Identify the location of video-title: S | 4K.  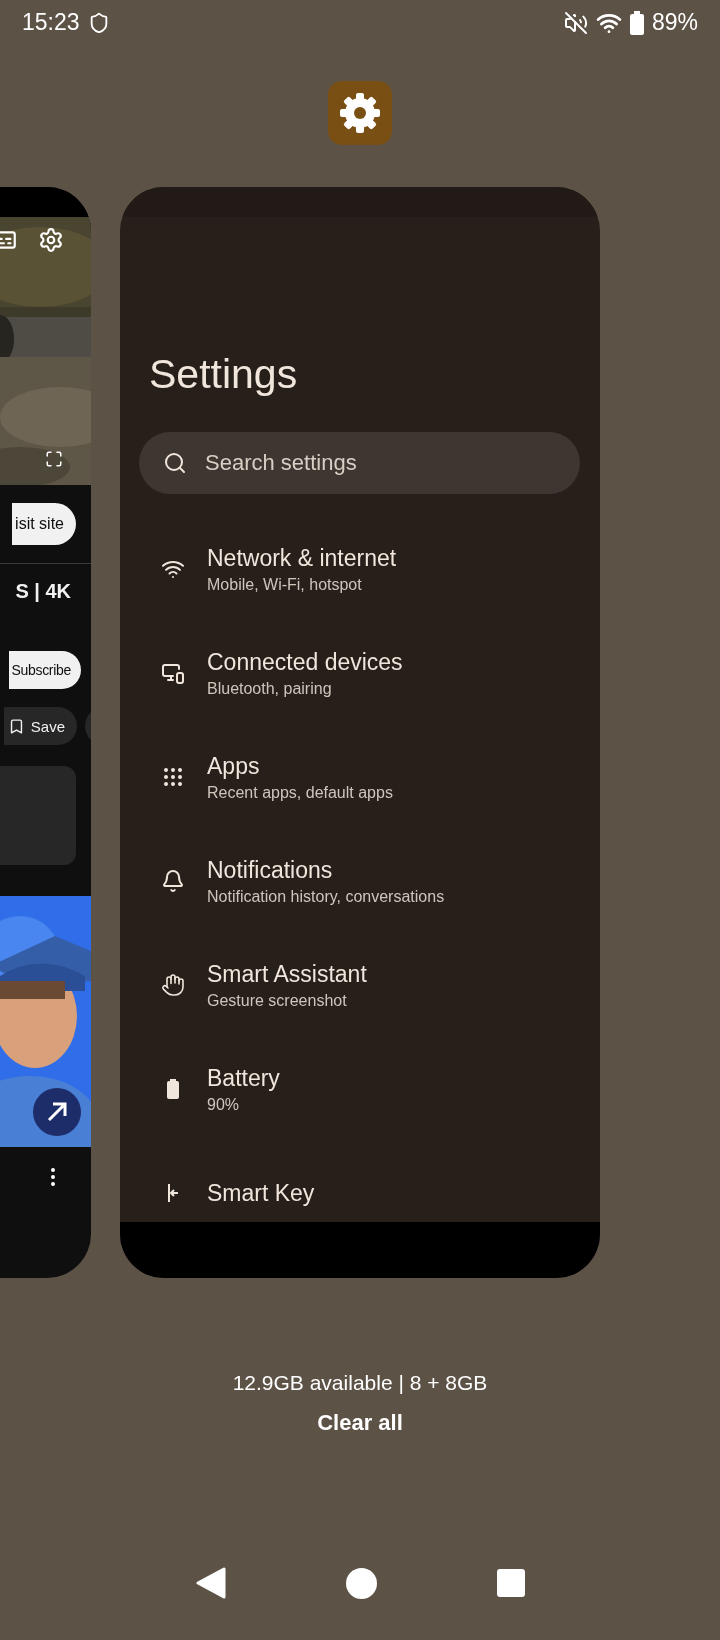
(43, 591).